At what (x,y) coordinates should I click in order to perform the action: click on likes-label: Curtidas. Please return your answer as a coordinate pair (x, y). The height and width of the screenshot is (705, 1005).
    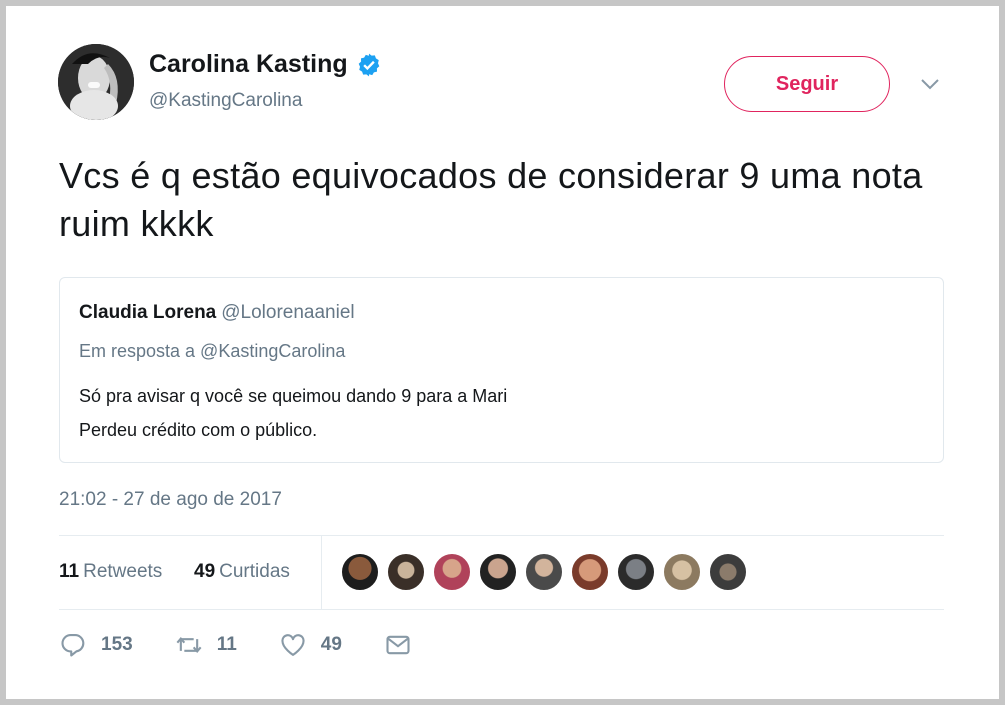
    Looking at the image, I should click on (254, 571).